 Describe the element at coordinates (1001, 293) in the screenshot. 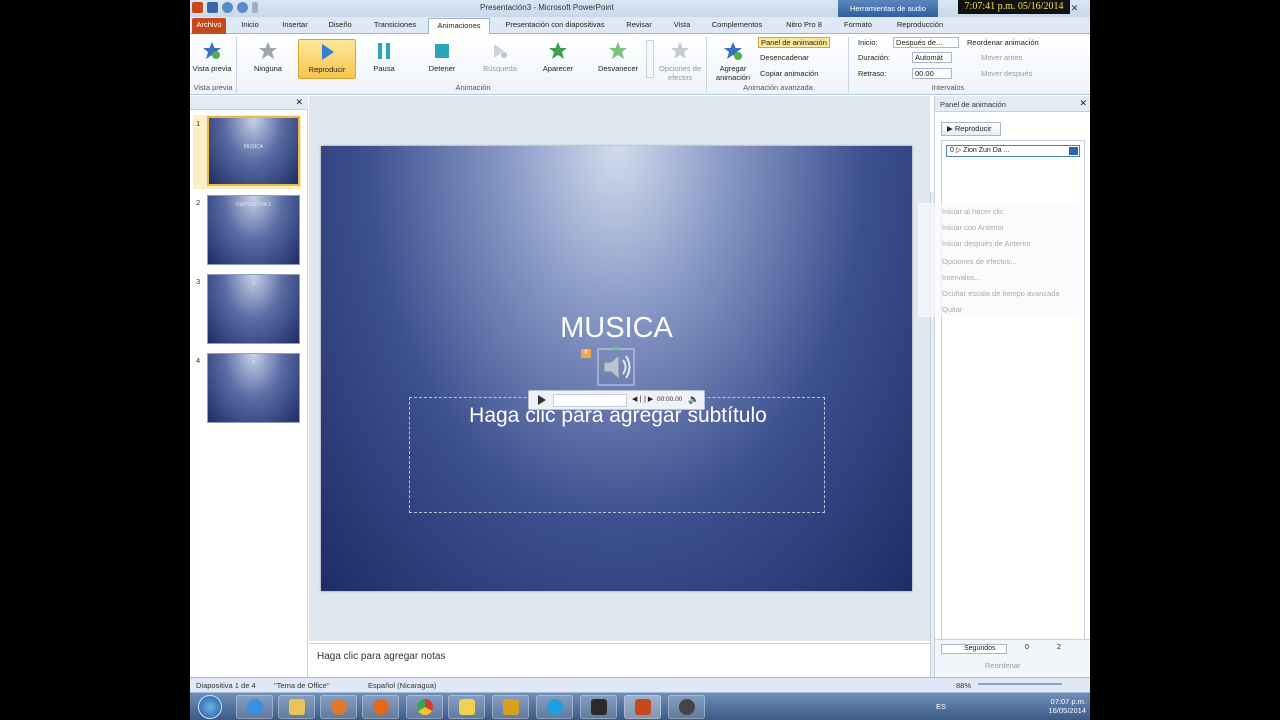

I see `menu-item-hide-timeline: Ocultar escala de tiempo avanzada` at that location.